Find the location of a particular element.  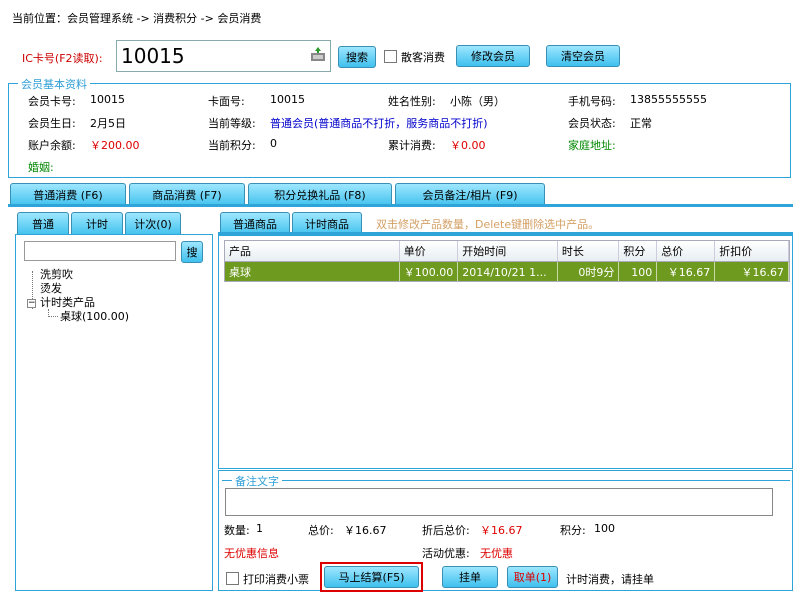

col-start-time: 开始时间 is located at coordinates (507, 251).